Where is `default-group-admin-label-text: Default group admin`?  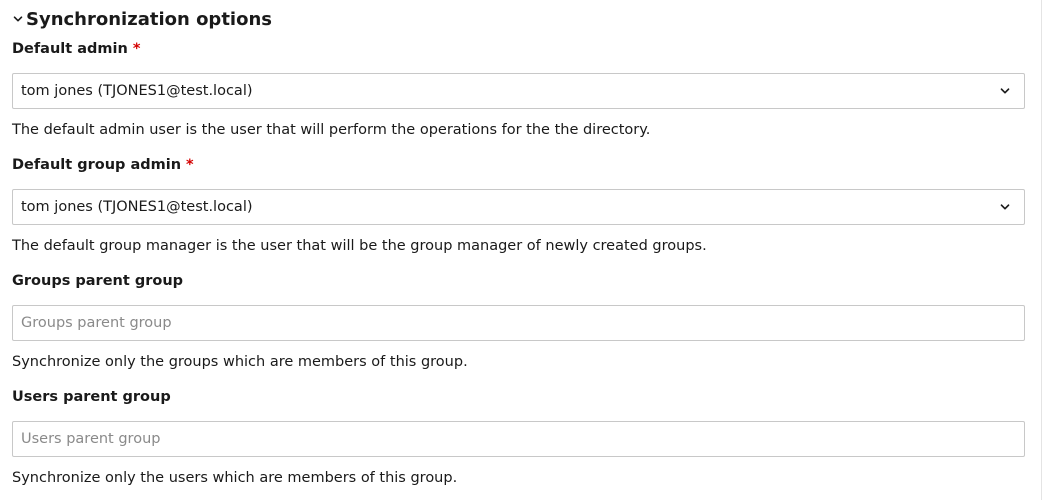 default-group-admin-label-text: Default group admin is located at coordinates (97, 165).